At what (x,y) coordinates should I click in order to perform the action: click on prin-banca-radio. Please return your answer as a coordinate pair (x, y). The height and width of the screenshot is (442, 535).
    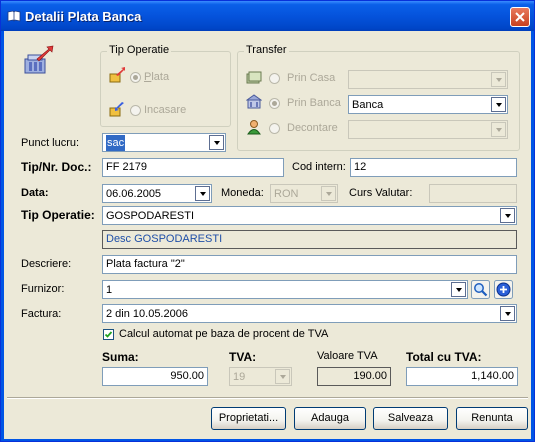
    Looking at the image, I should click on (274, 103).